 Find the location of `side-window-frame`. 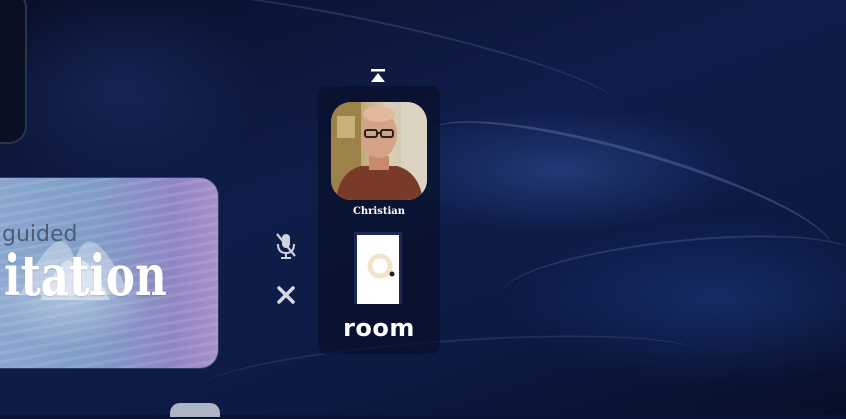

side-window-frame is located at coordinates (13, 72).